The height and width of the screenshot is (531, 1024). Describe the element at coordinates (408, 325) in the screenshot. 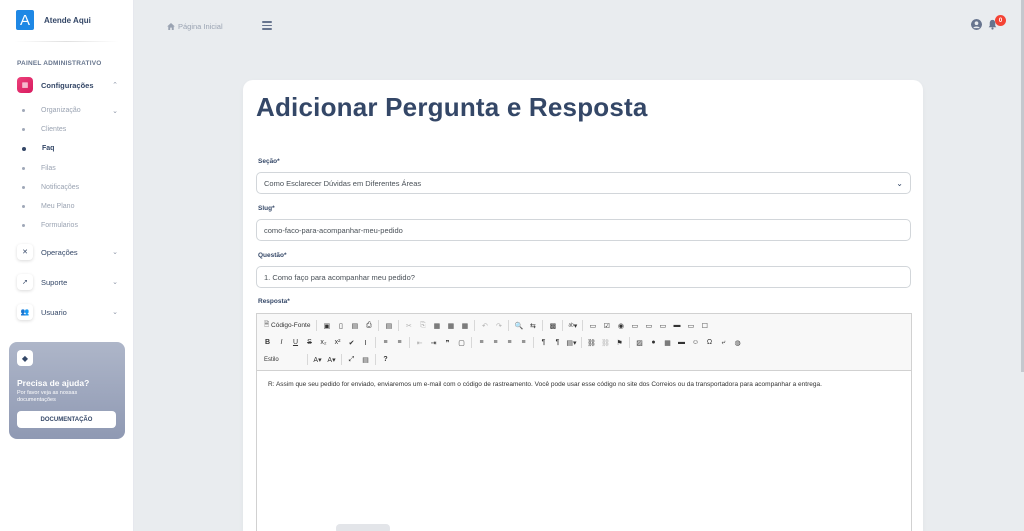

I see `cut-icon: ✂` at that location.